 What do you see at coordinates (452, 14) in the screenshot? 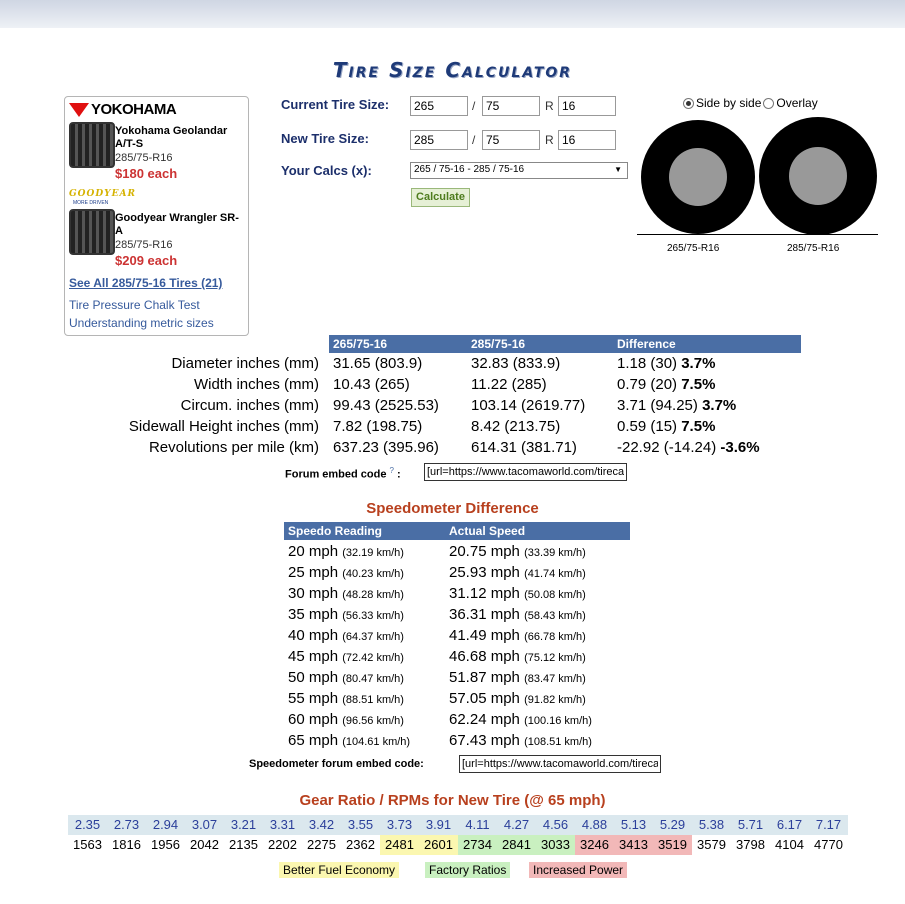
I see `top-banner` at bounding box center [452, 14].